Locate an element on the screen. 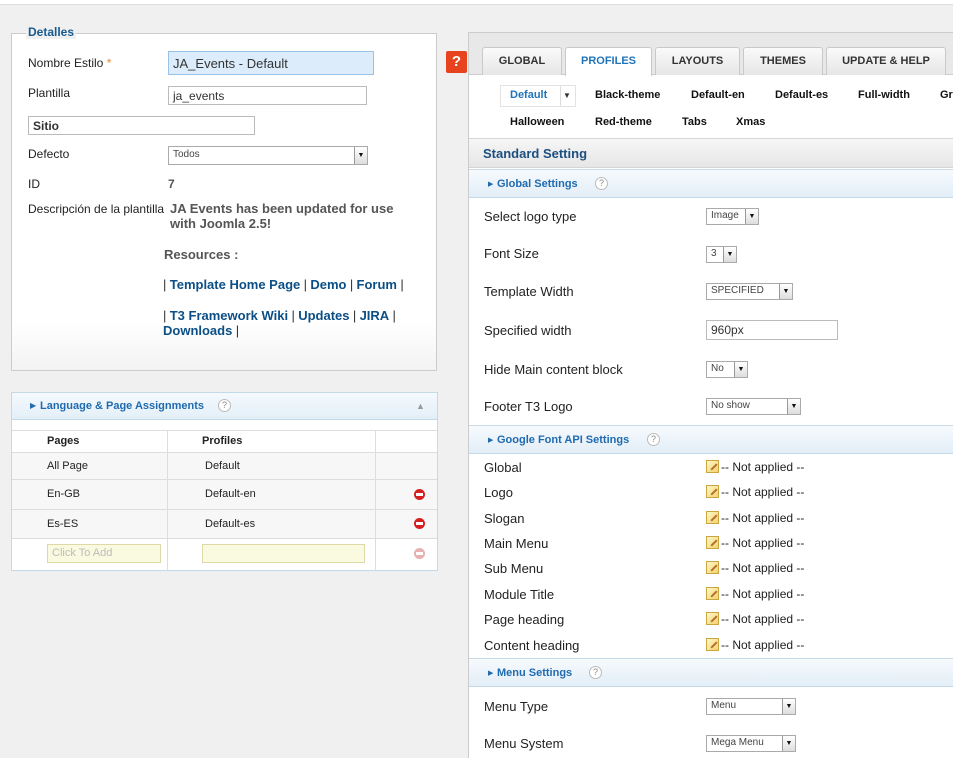  forum-link: Forum is located at coordinates (377, 284).